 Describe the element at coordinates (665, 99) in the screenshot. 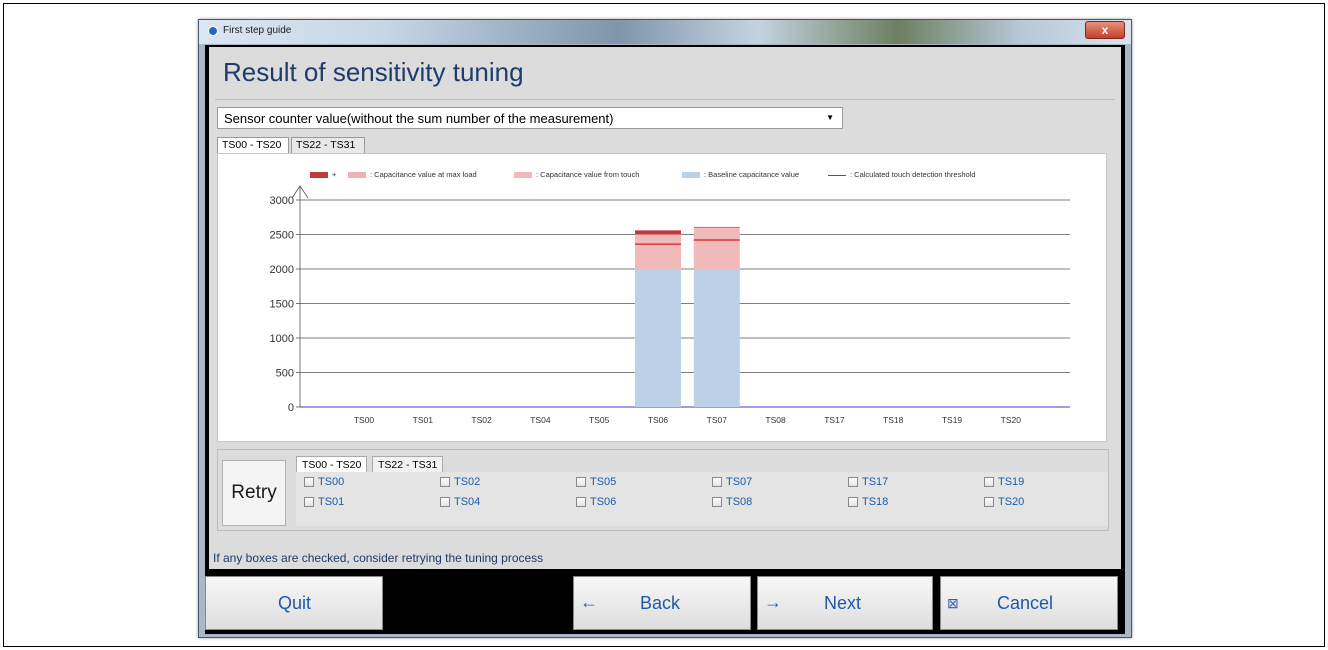

I see `title-divider` at that location.